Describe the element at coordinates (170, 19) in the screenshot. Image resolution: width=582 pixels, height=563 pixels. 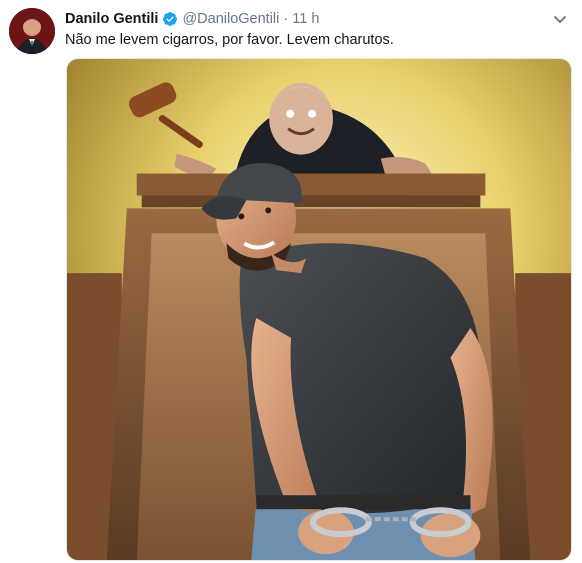
I see `verified-badge-icon` at that location.